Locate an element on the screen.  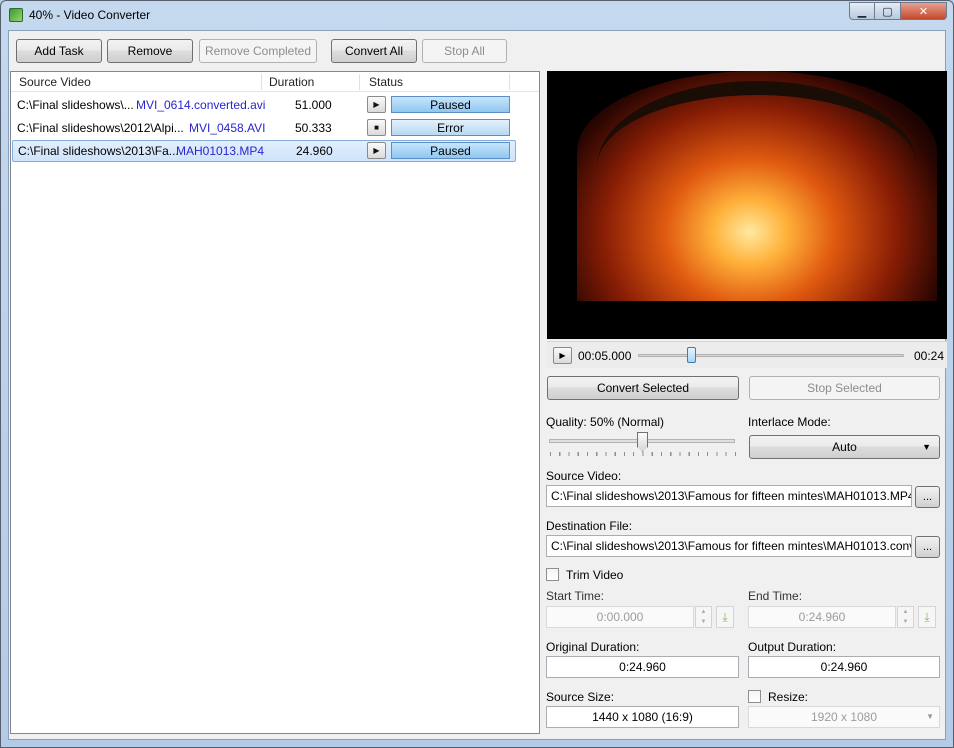
app-icon is located at coordinates (16, 15).